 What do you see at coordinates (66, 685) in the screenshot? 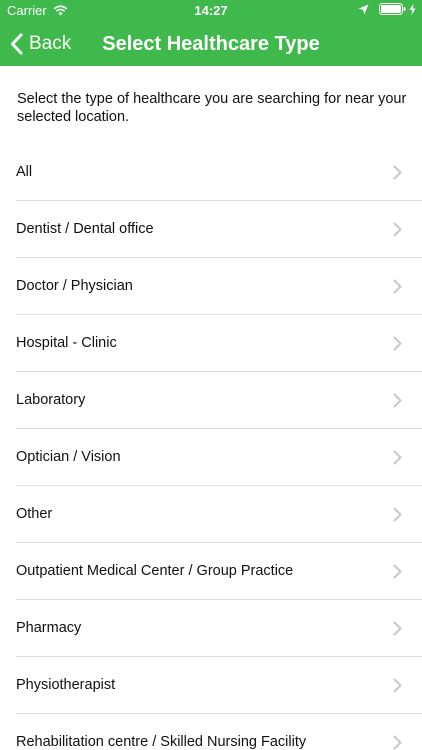
I see `list-item-label: Physiotherapist` at bounding box center [66, 685].